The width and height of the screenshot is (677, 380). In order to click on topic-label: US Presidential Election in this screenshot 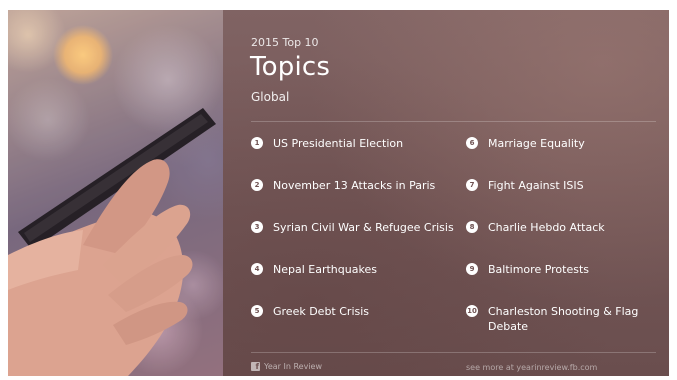, I will do `click(338, 143)`.